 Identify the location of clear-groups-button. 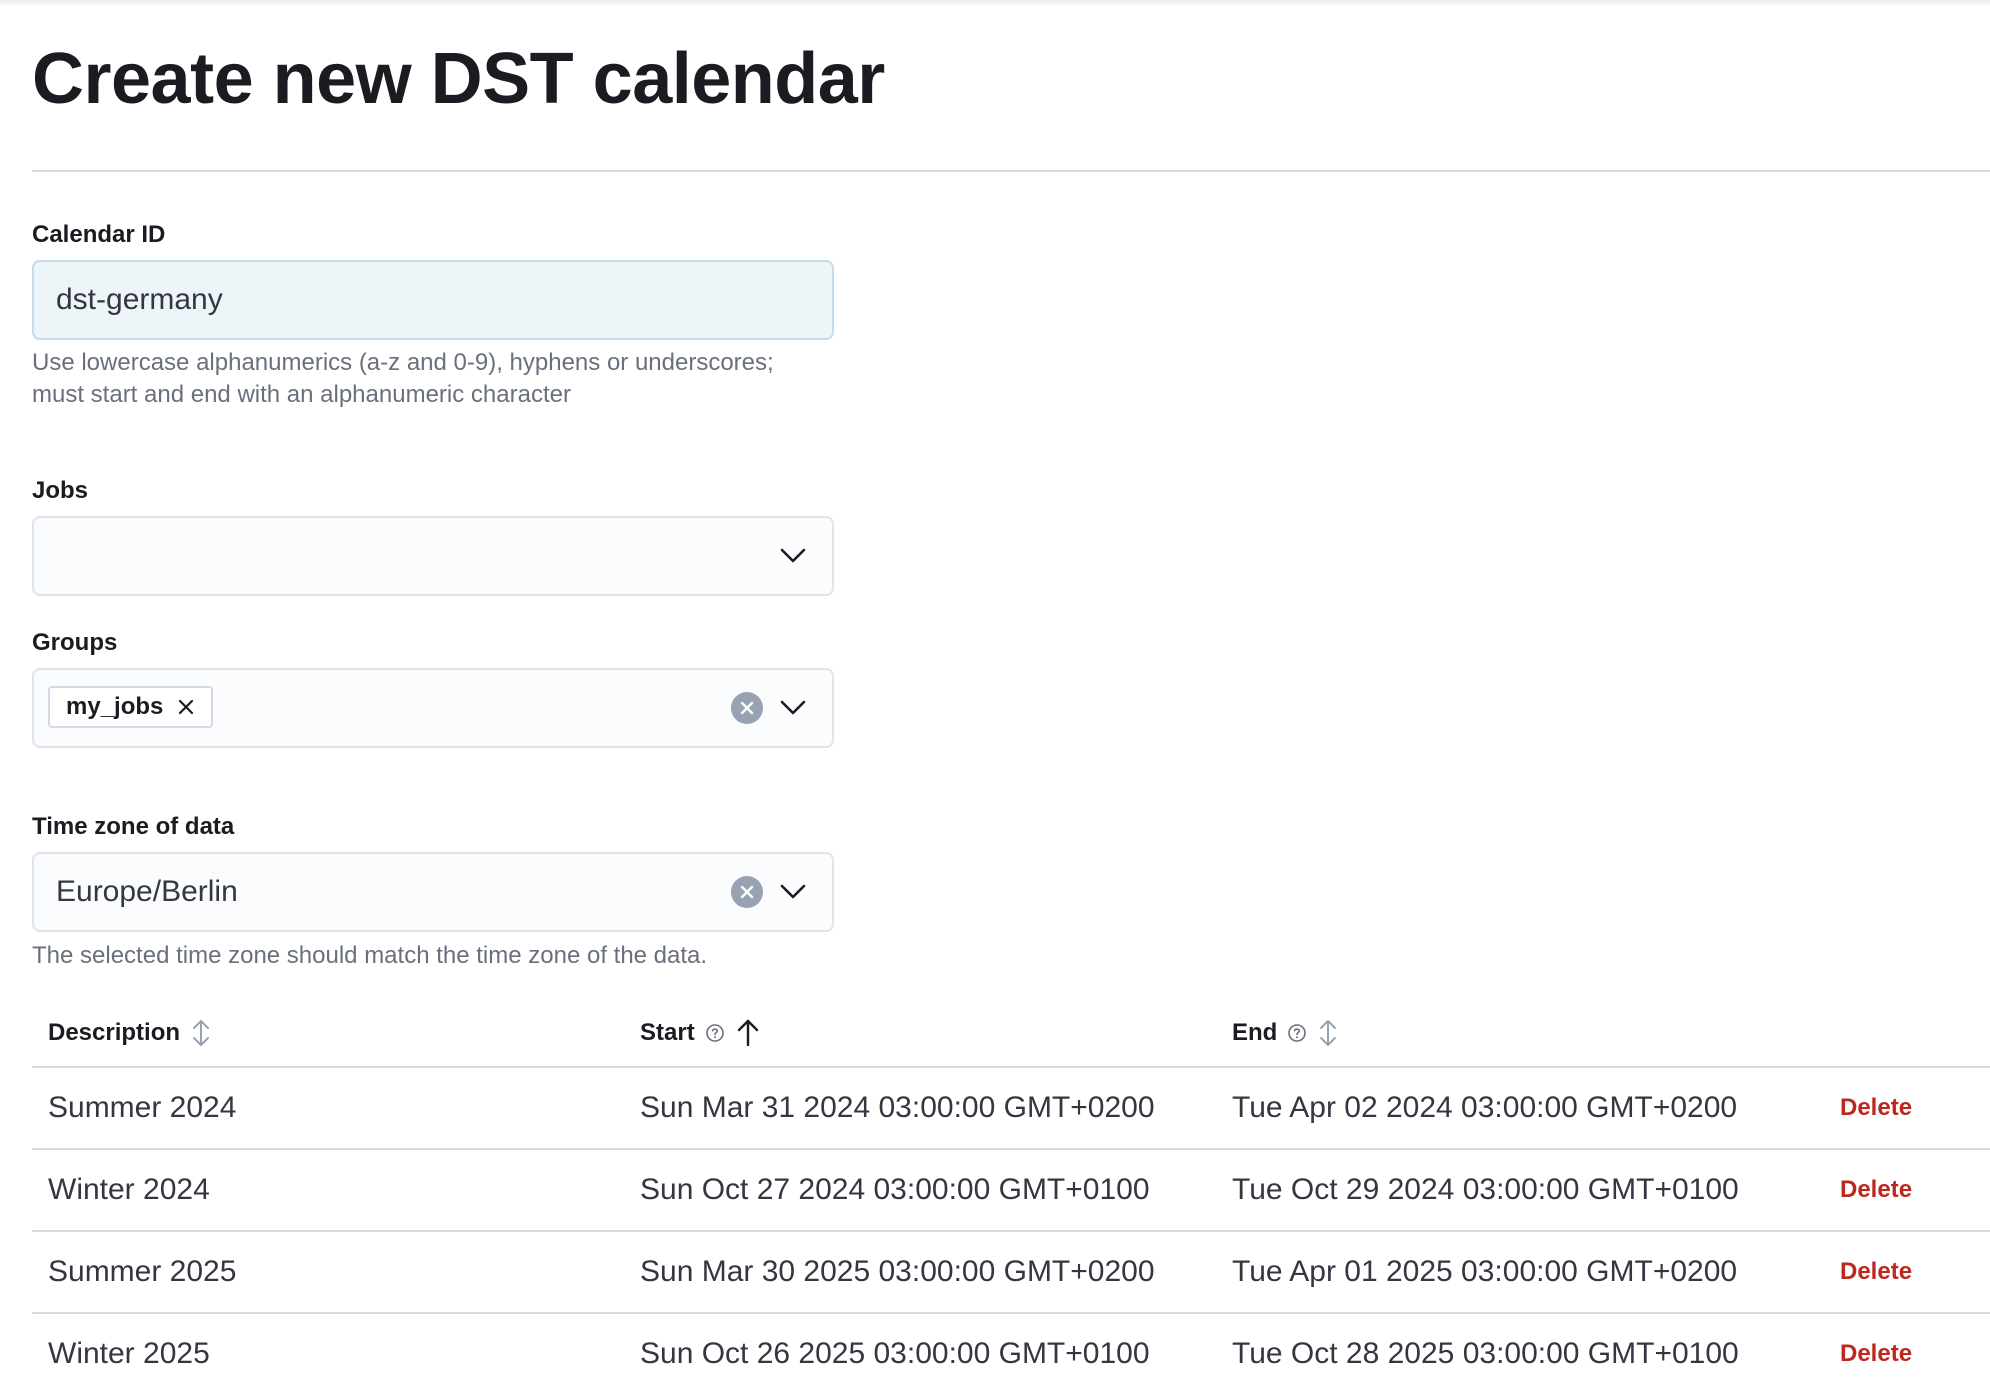
(747, 708).